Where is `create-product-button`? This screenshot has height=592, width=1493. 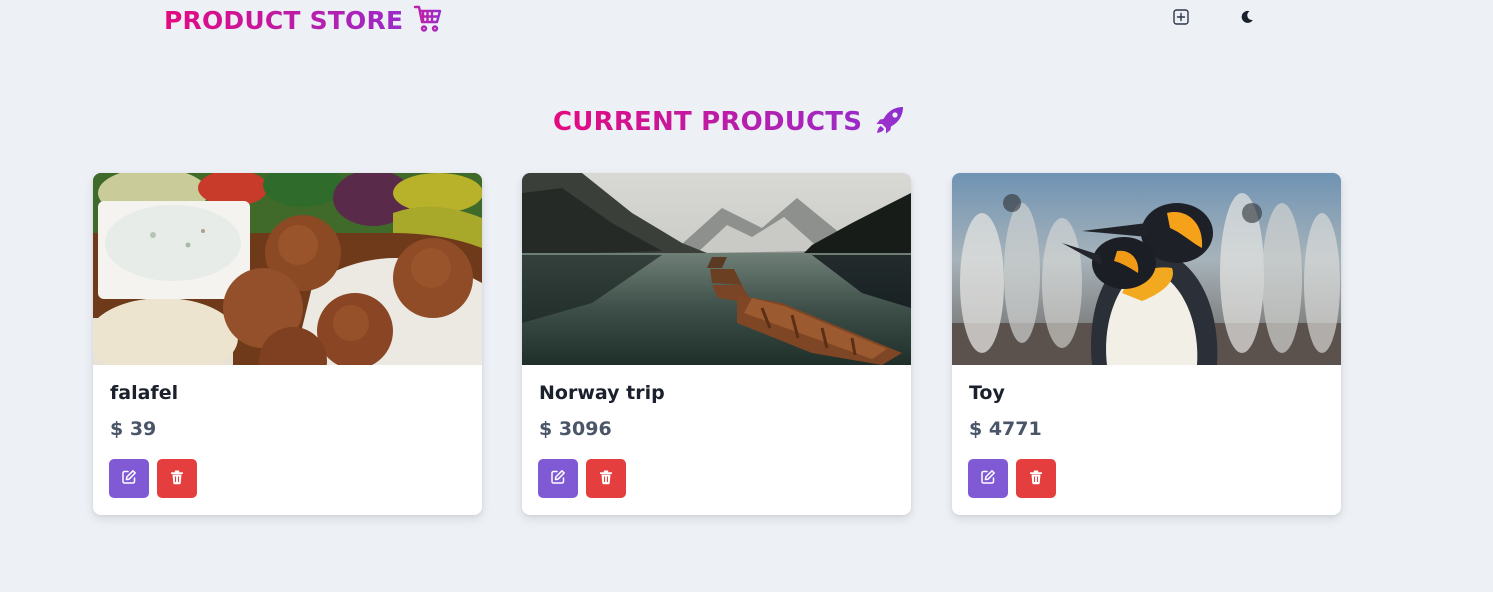 create-product-button is located at coordinates (1181, 19).